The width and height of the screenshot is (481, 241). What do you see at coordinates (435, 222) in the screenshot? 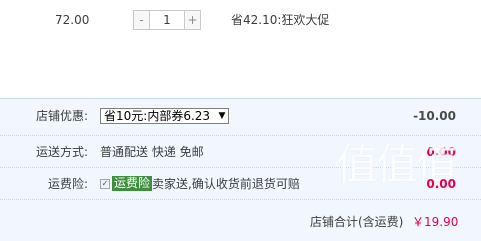
I see `shop-total-value: ￥19.90` at bounding box center [435, 222].